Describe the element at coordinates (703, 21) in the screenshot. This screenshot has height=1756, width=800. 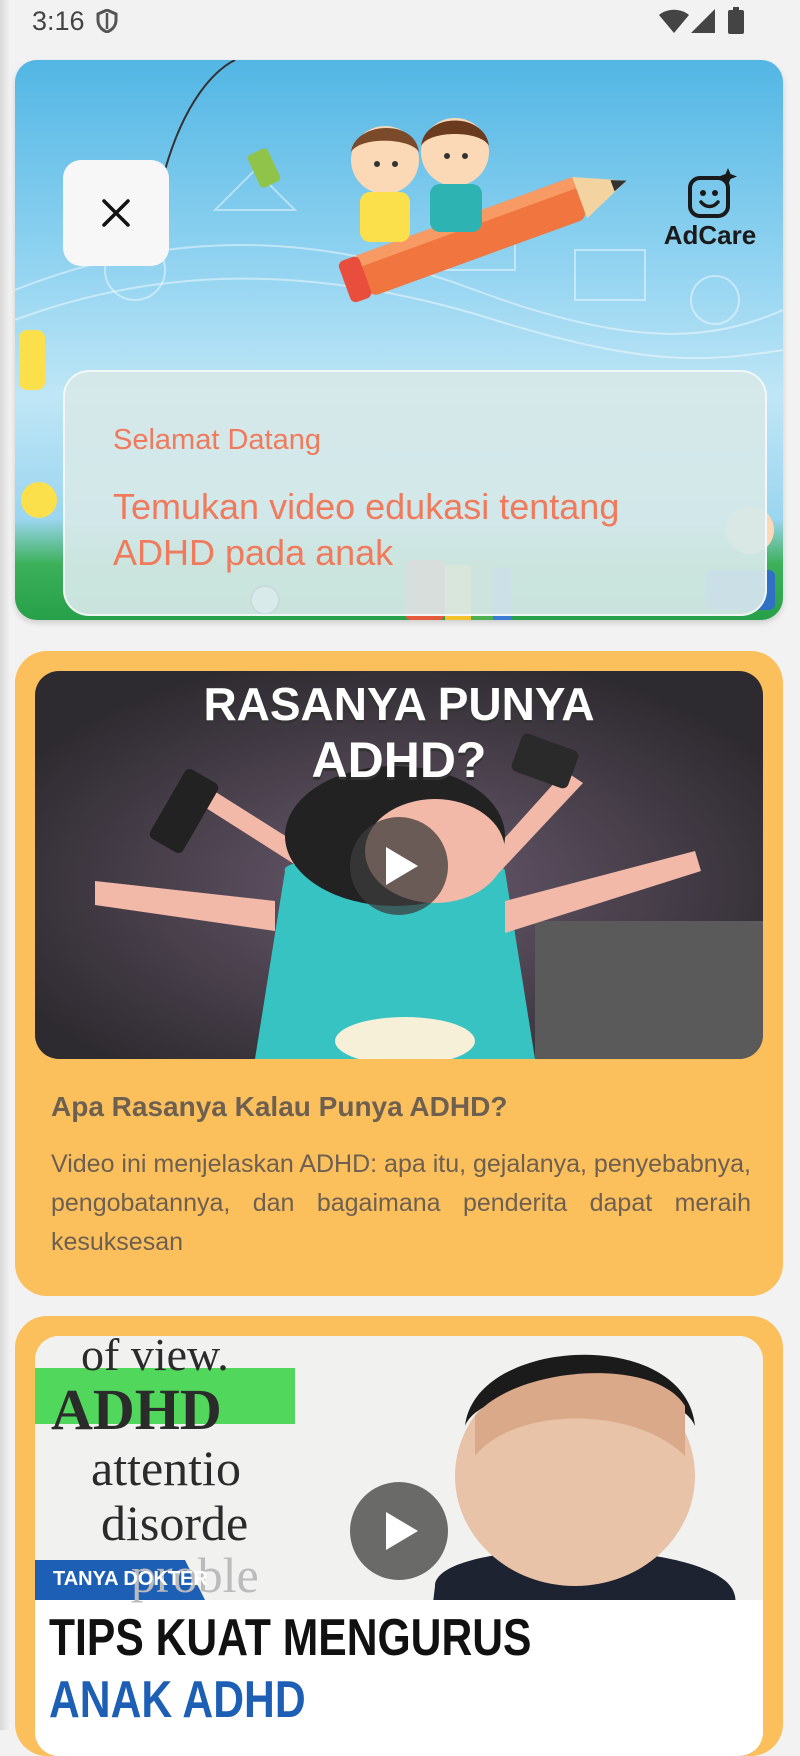
I see `signal-icon` at that location.